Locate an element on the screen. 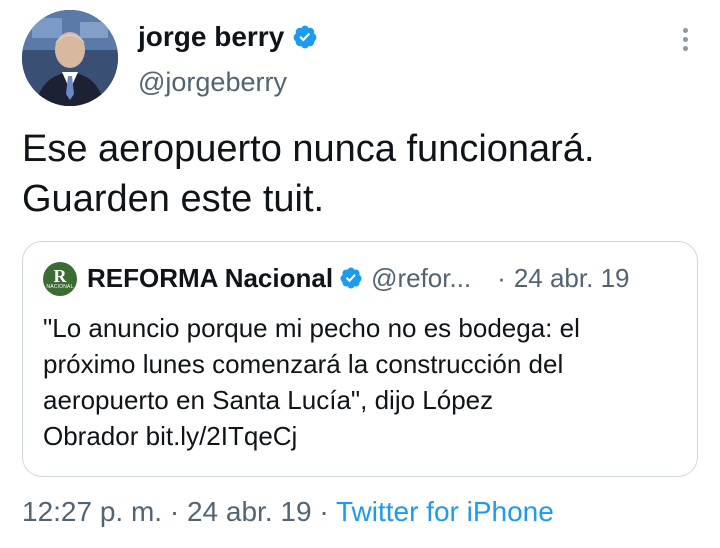  author-name-row: jorge berry is located at coordinates (228, 37).